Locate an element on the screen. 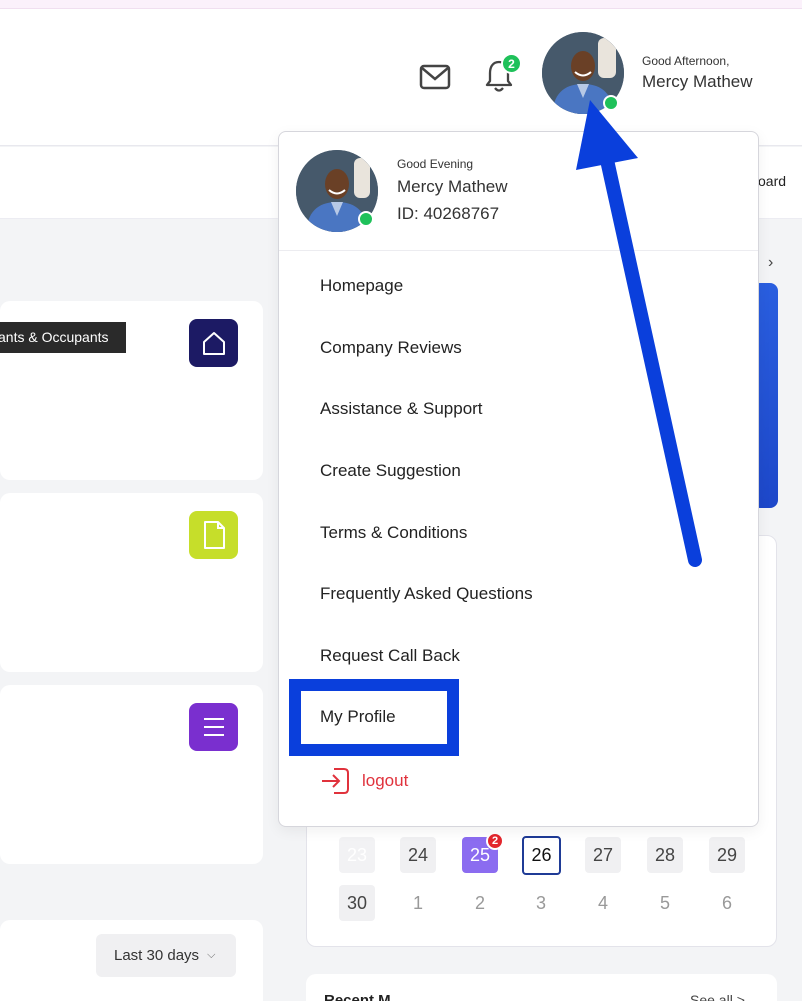 This screenshot has height=1001, width=802. calendar-day-next-month: 1 is located at coordinates (418, 903).